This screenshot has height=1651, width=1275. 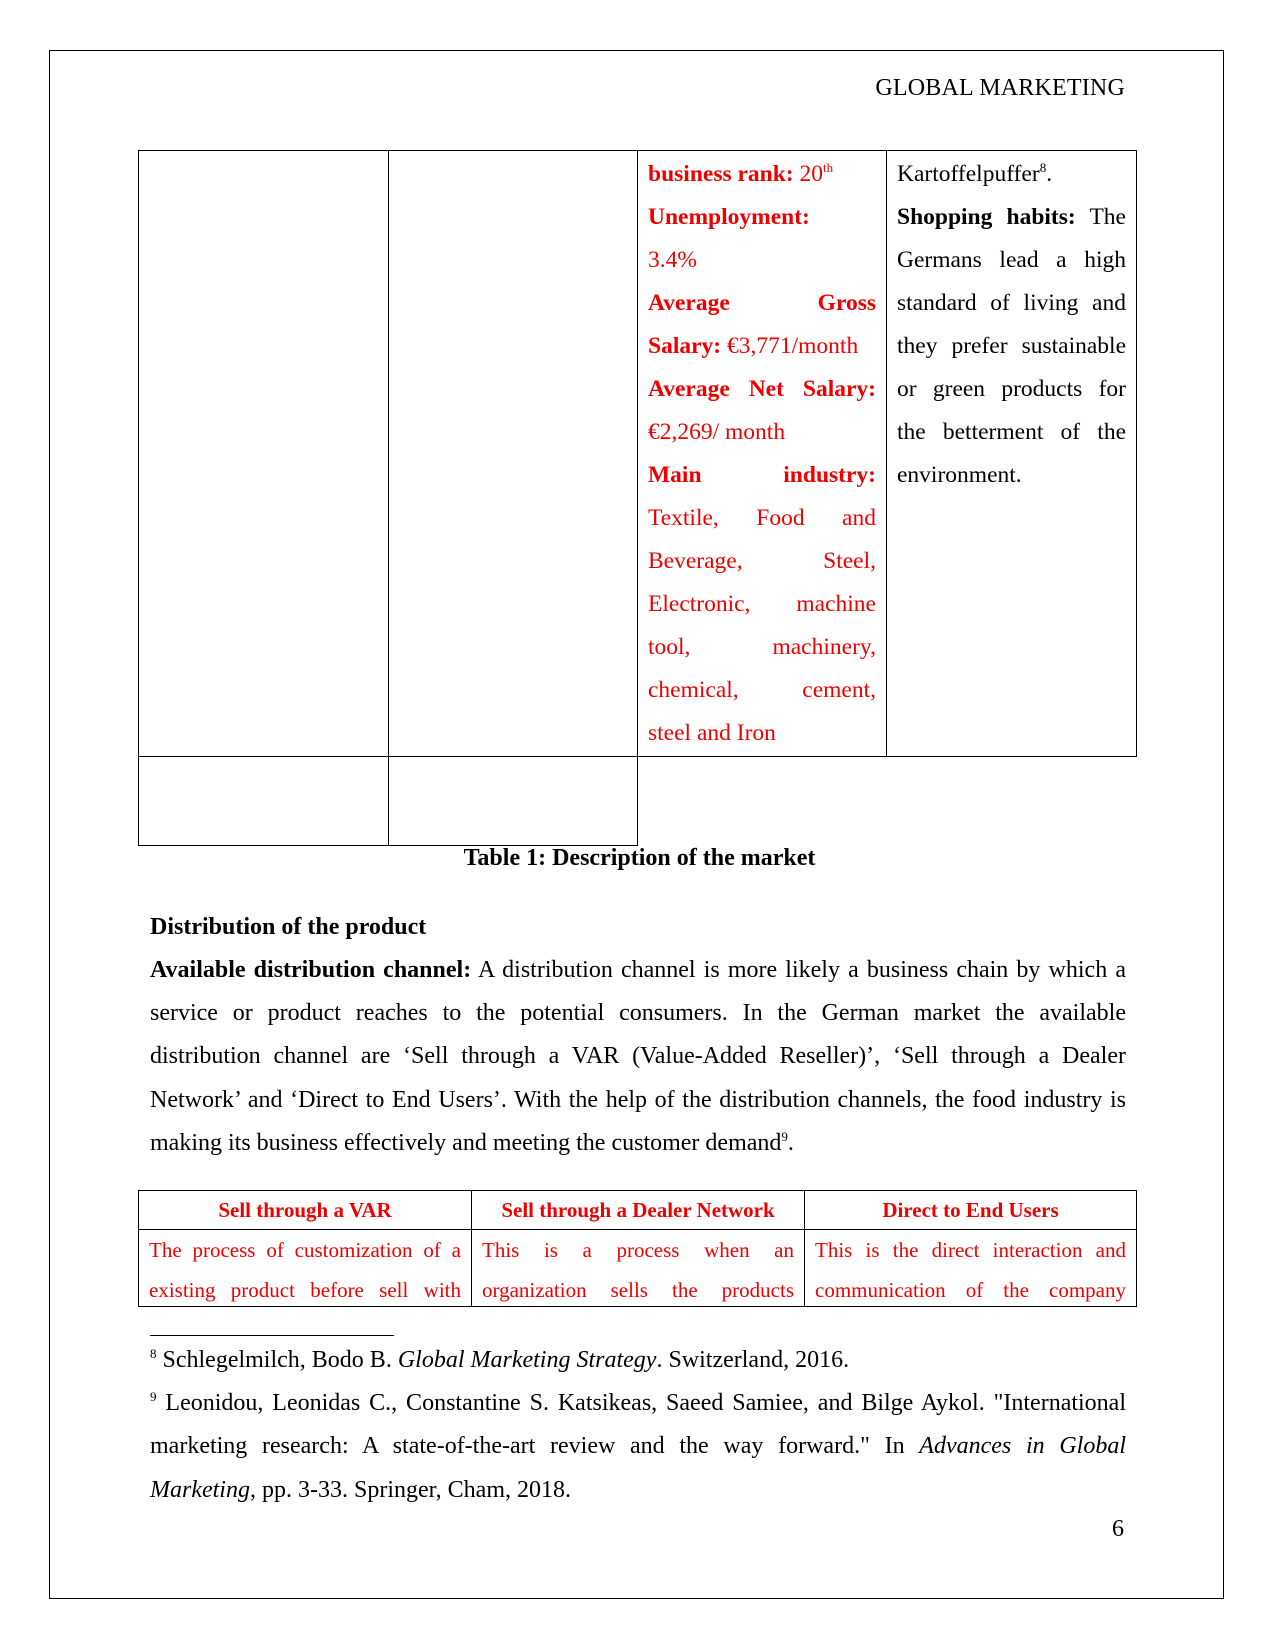 What do you see at coordinates (741, 173) in the screenshot?
I see `business-rank-line: business rank: 20th` at bounding box center [741, 173].